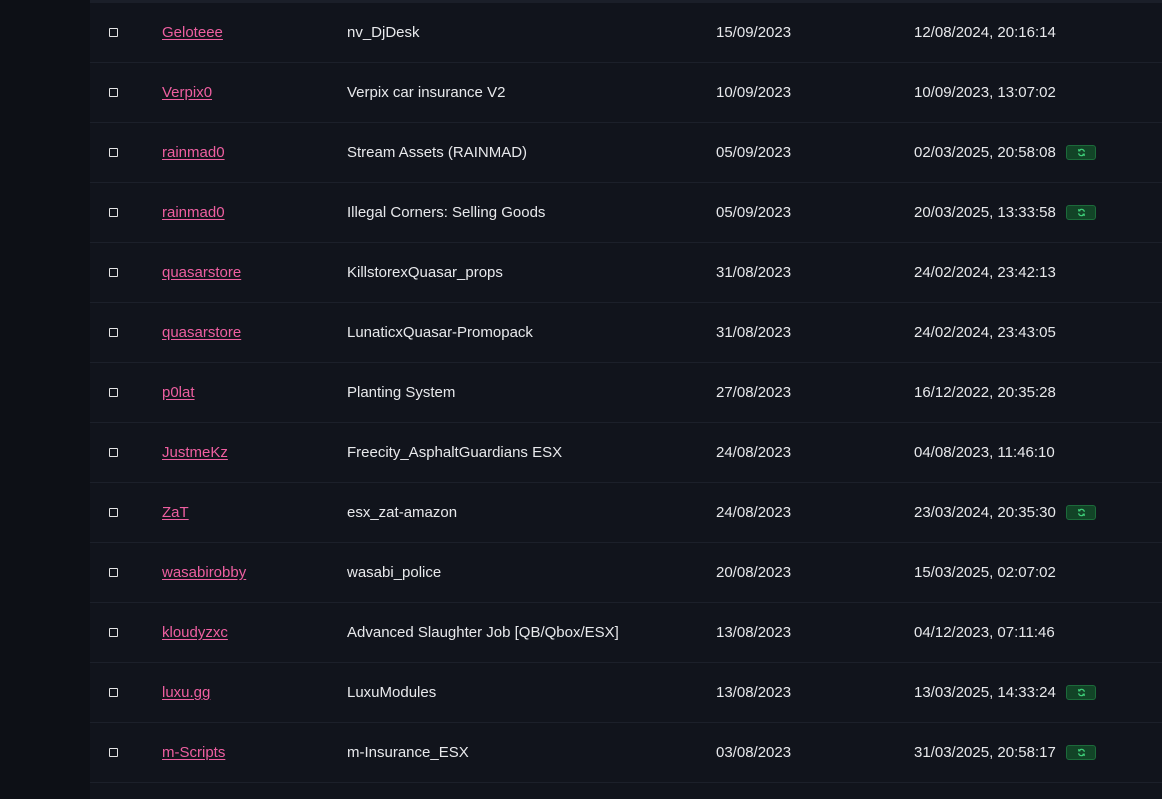 Image resolution: width=1162 pixels, height=799 pixels. I want to click on author-cell: p0lat, so click(178, 392).